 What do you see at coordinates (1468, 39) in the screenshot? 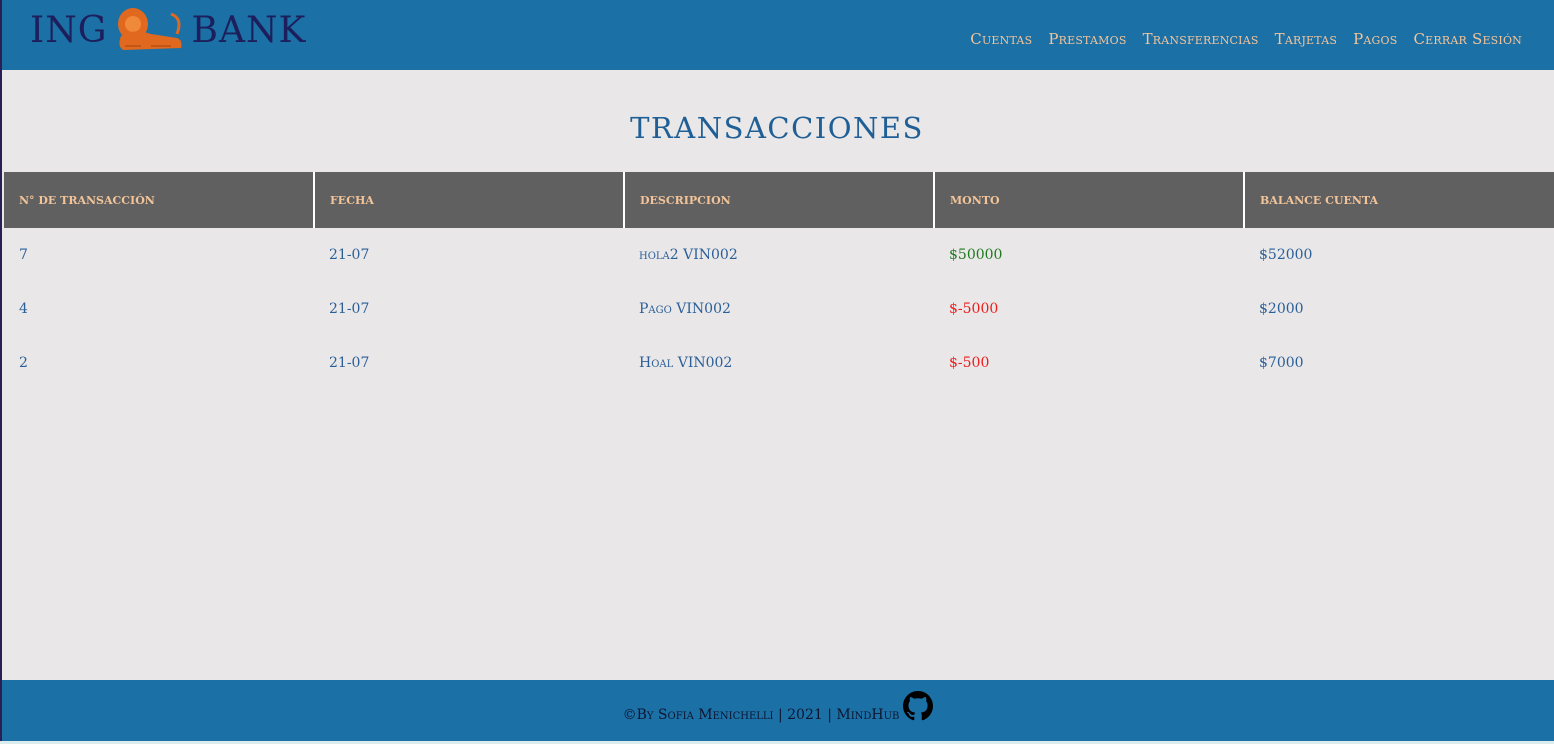
I see `nav-cerrar-sesion: Cerrar Sesión` at bounding box center [1468, 39].